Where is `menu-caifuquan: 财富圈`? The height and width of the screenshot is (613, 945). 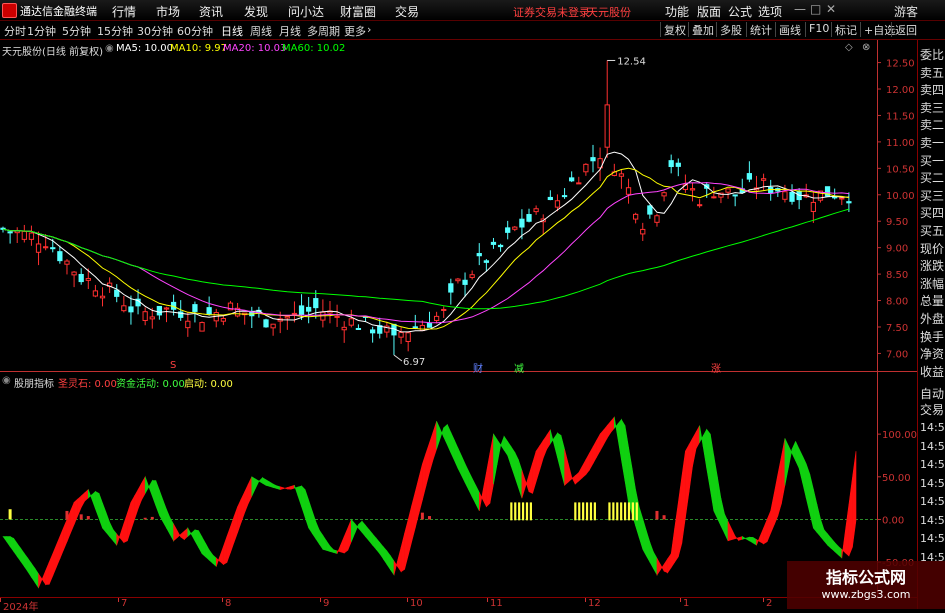 menu-caifuquan: 财富圈 is located at coordinates (358, 11).